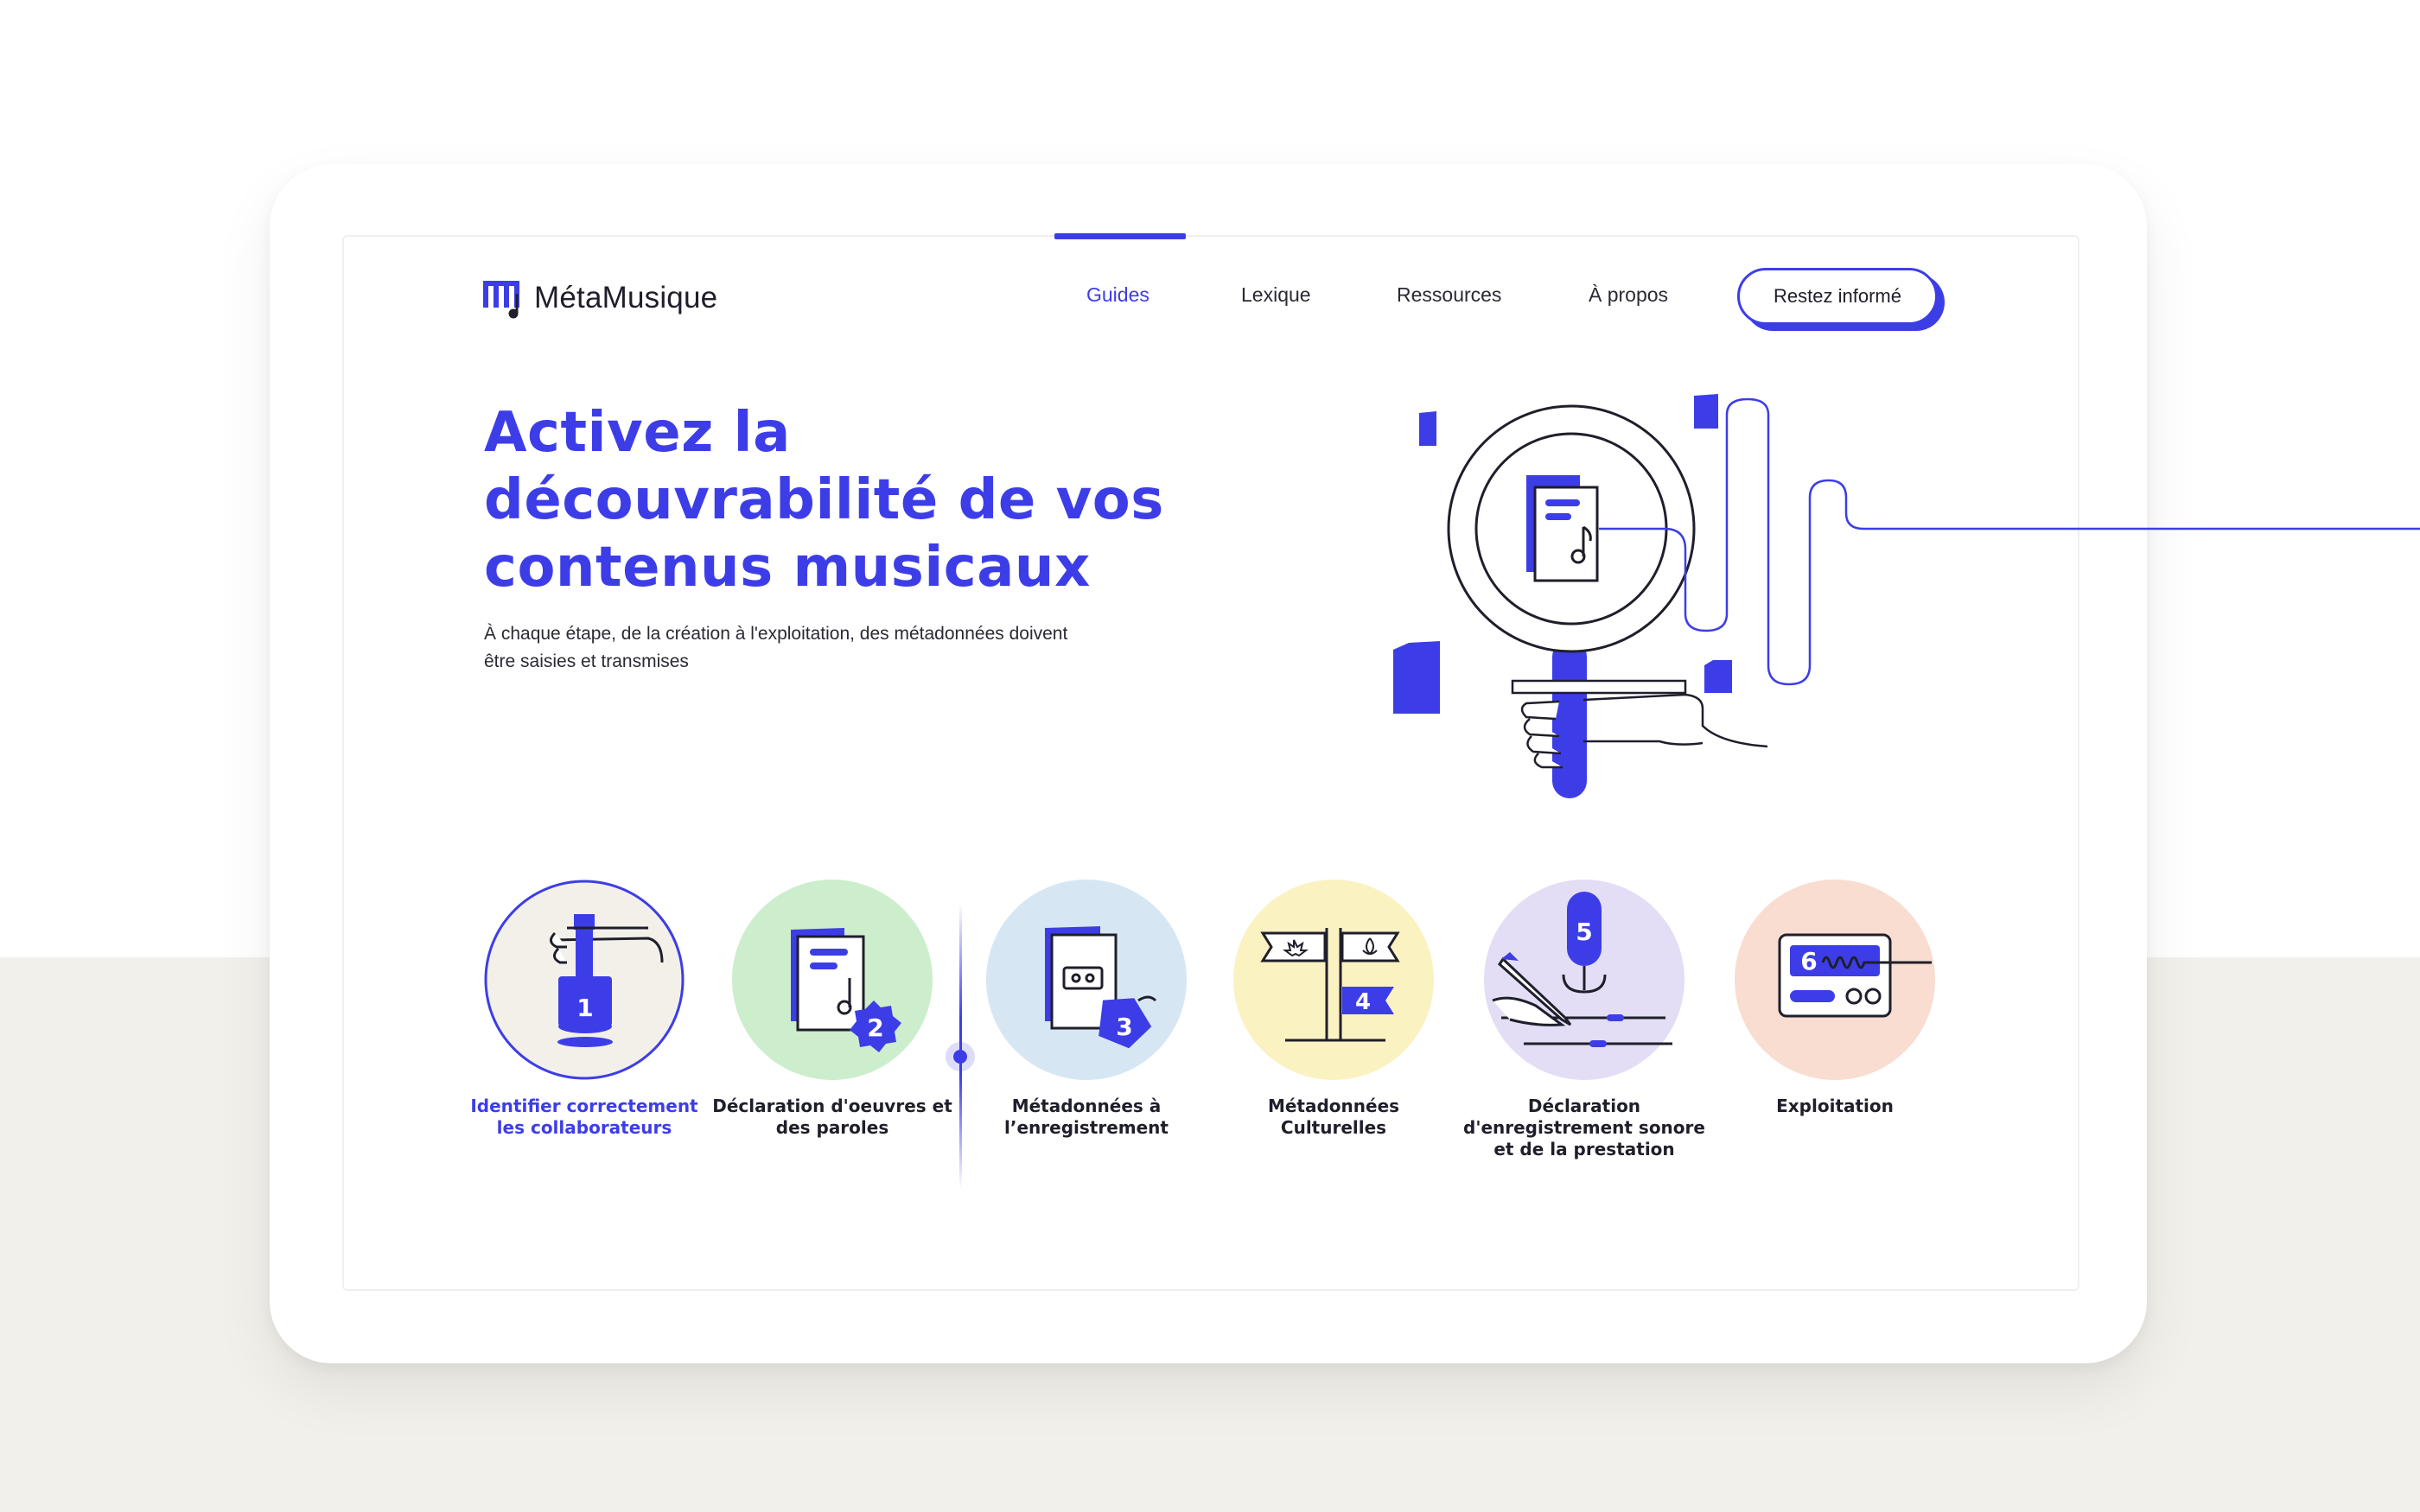  What do you see at coordinates (1584, 932) in the screenshot?
I see `svg-text: 5` at bounding box center [1584, 932].